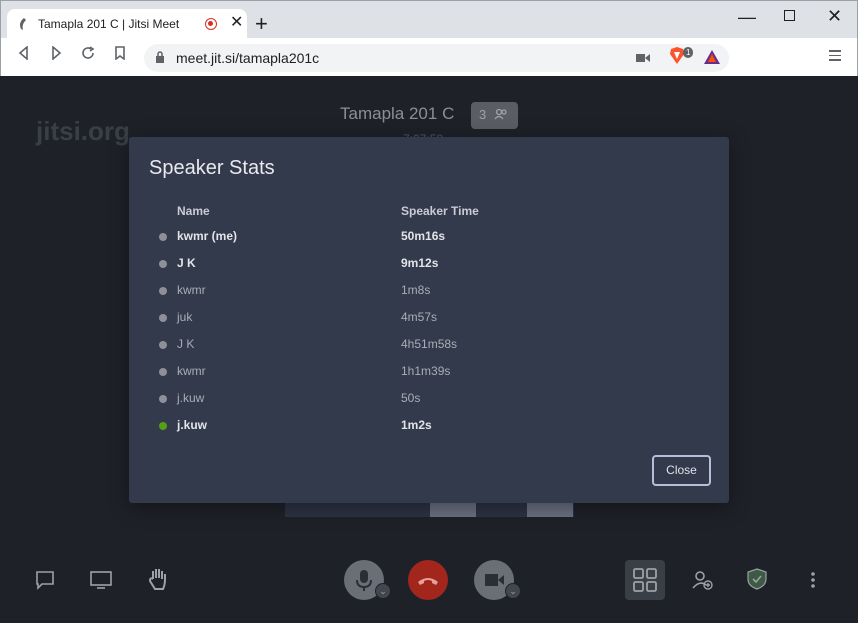 The width and height of the screenshot is (858, 623). Describe the element at coordinates (23, 53) in the screenshot. I see `back-icon` at that location.